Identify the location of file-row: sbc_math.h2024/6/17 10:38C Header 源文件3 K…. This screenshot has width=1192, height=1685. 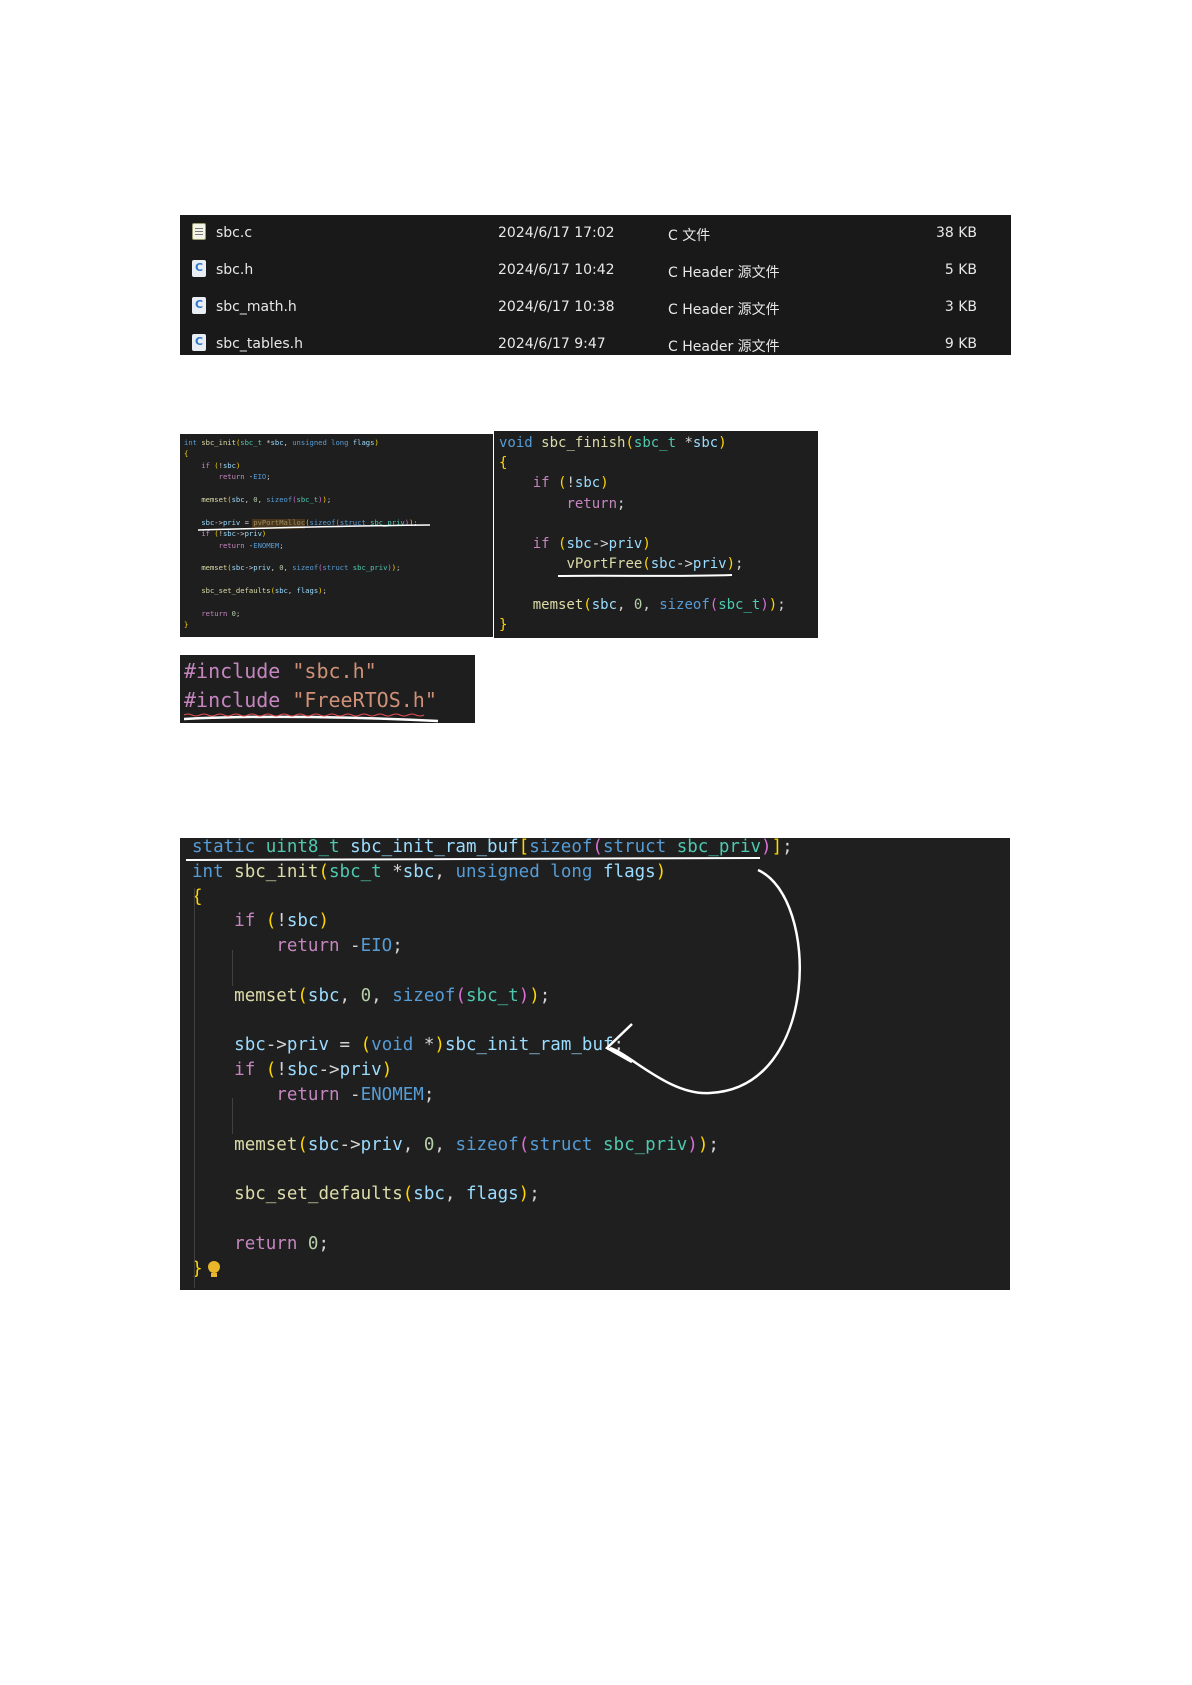
(595, 307).